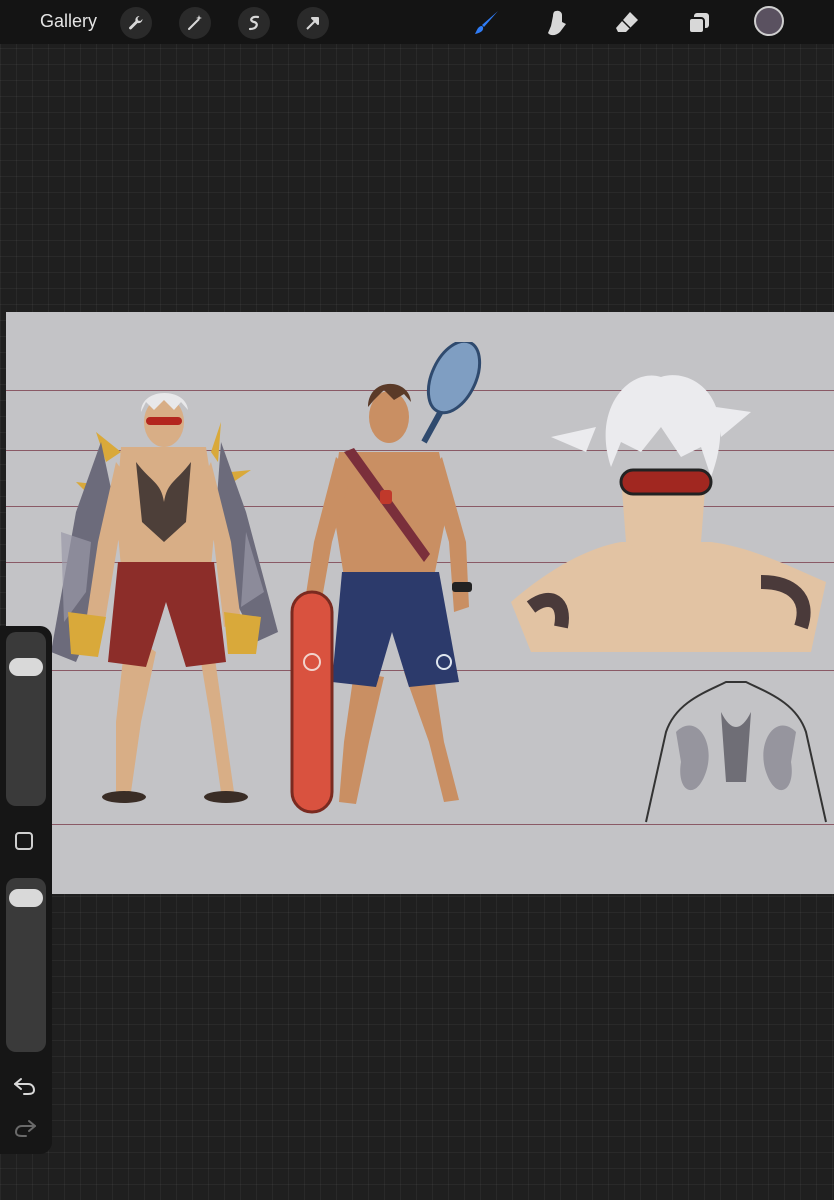 Image resolution: width=834 pixels, height=1200 pixels. I want to click on magic-wand-icon, so click(195, 23).